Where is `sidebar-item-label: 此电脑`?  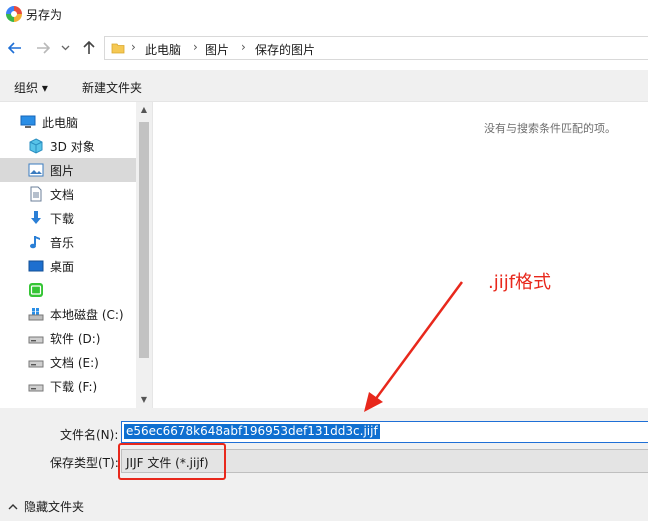
sidebar-item-label: 此电脑 is located at coordinates (60, 123).